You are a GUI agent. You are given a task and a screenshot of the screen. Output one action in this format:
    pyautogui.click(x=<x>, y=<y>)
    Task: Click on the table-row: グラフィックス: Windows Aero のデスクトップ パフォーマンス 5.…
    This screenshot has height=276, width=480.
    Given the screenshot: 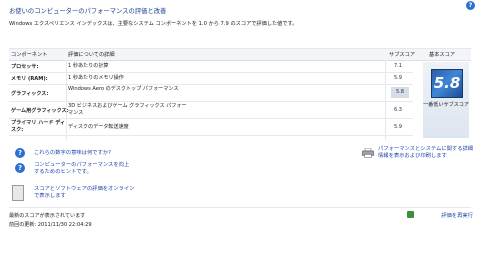 What is the action you would take?
    pyautogui.click(x=211, y=93)
    